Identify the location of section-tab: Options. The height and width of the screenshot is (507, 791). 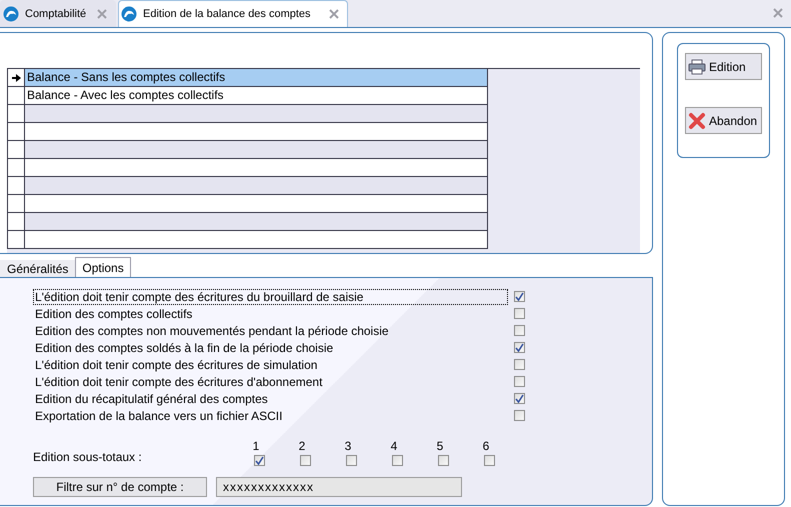
(103, 267).